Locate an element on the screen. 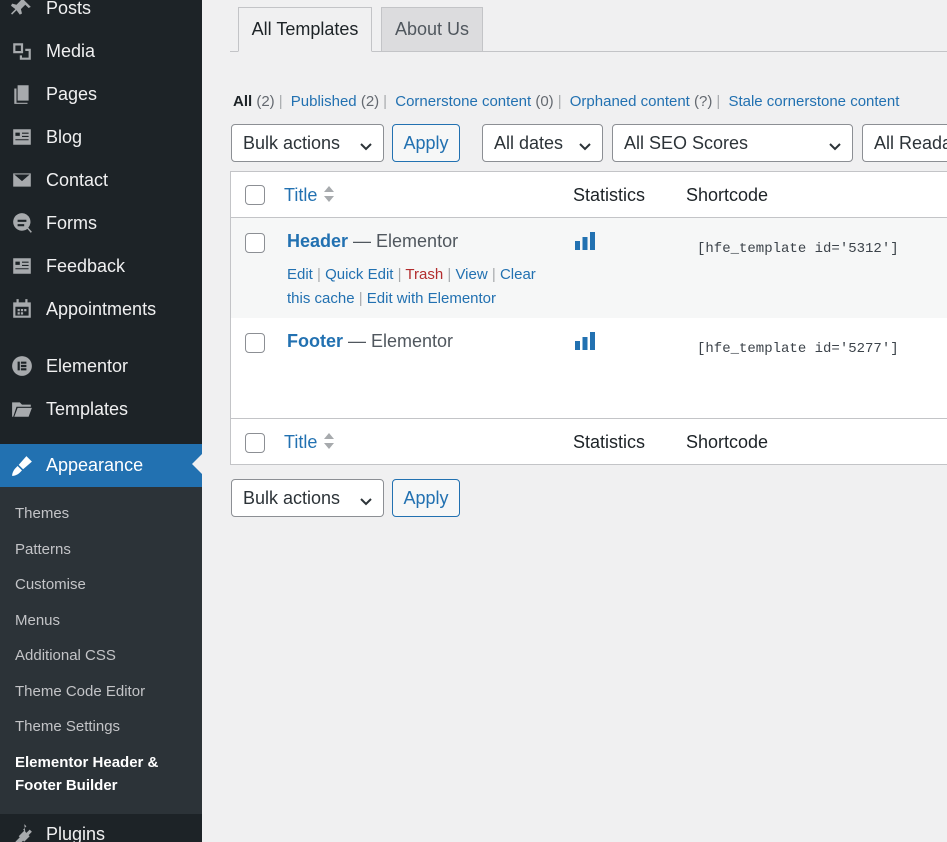  shortcode-value: [hfe_template id='5312'] is located at coordinates (798, 249).